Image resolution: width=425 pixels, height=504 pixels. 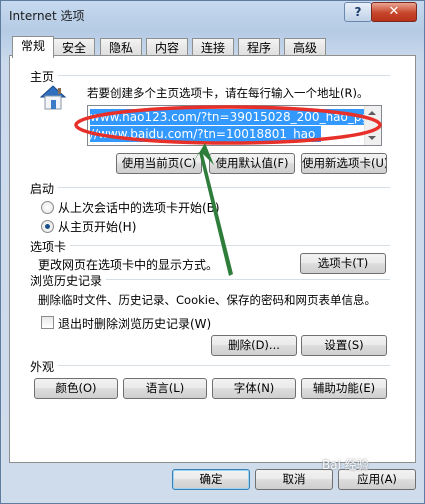 I want to click on radio-home-page-label: 从主页开始(H), so click(x=97, y=227).